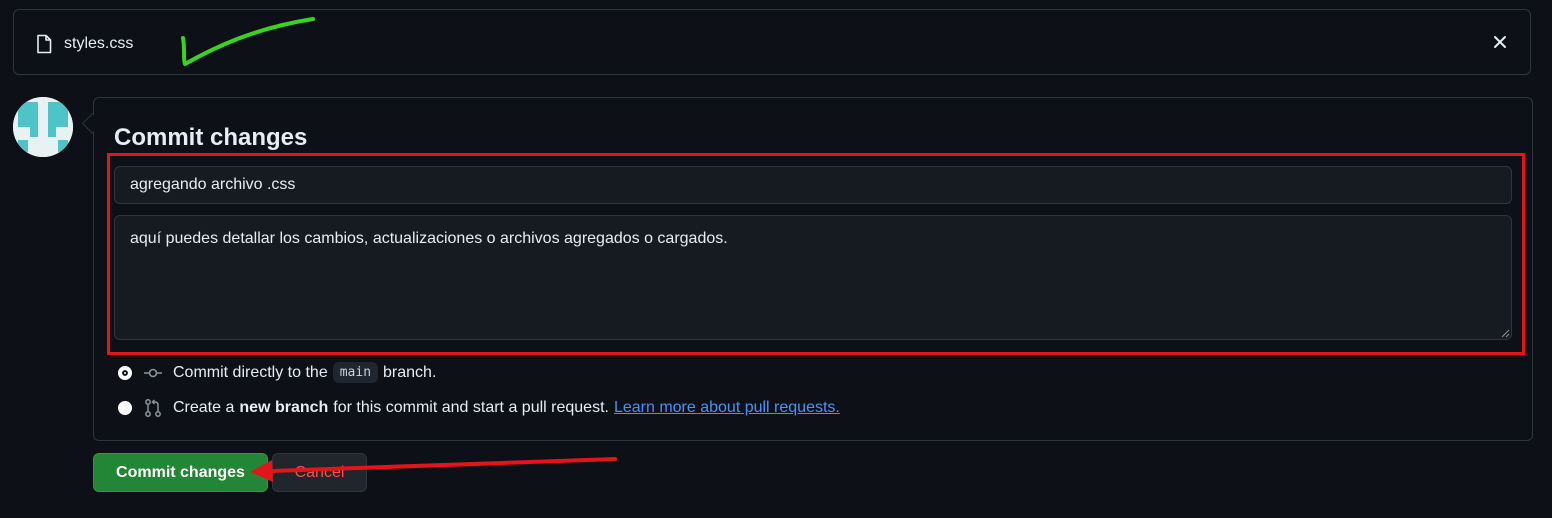 The image size is (1552, 518). I want to click on commit-direct-option: Commit directly to the main branch., so click(277, 372).